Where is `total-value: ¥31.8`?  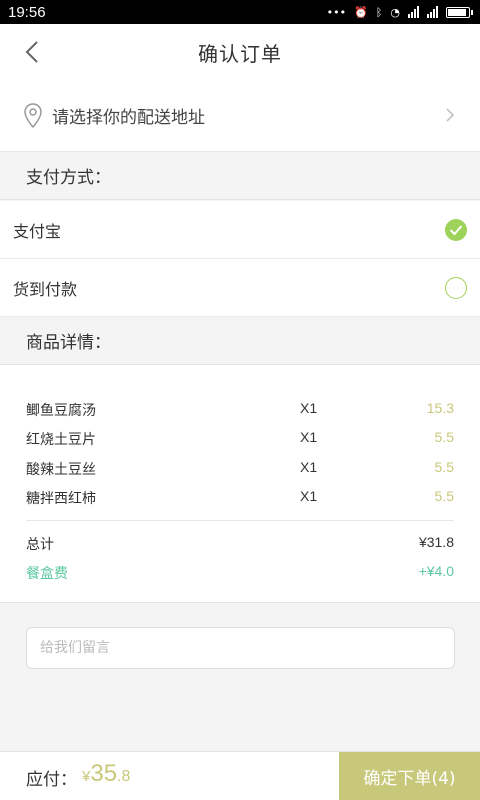 total-value: ¥31.8 is located at coordinates (436, 542).